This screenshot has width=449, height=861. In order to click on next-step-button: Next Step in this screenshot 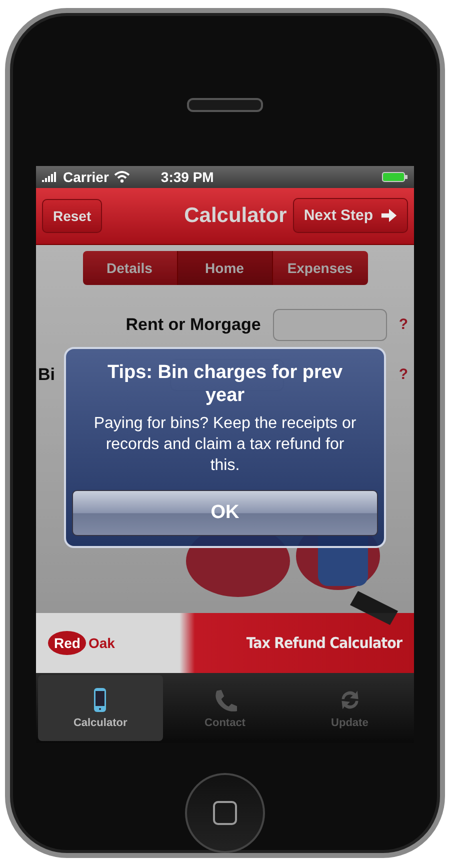, I will do `click(350, 216)`.